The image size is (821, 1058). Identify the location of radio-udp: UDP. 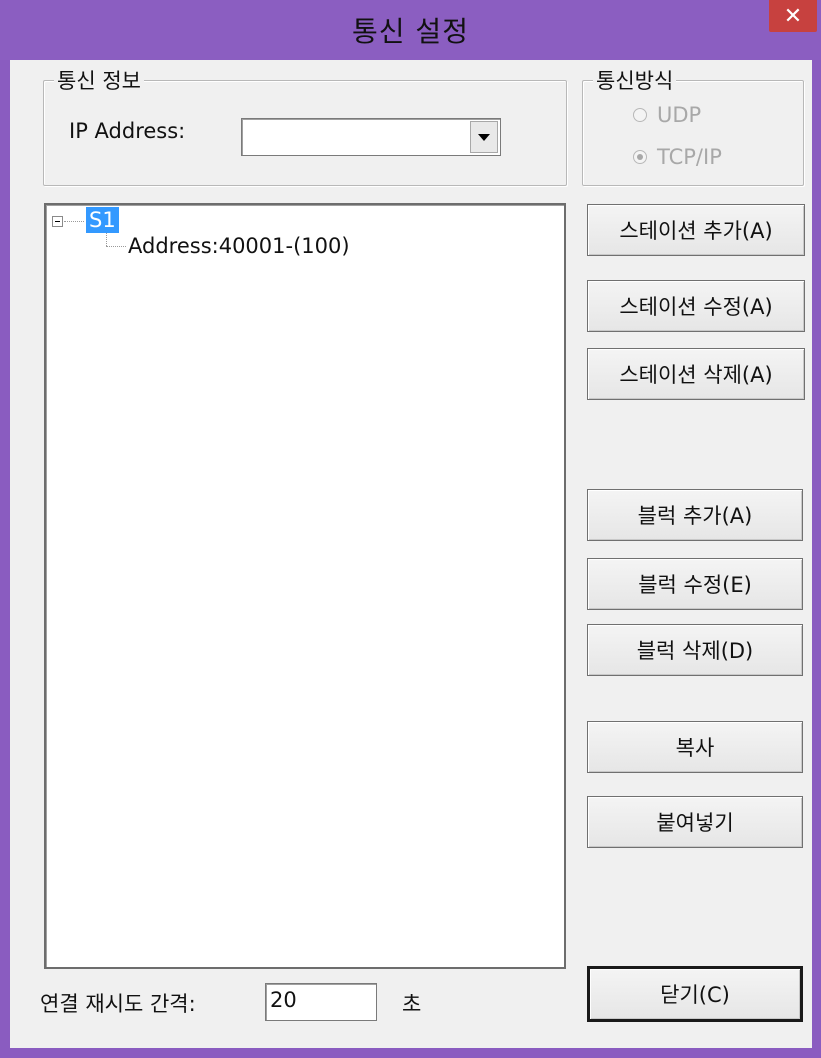
(667, 115).